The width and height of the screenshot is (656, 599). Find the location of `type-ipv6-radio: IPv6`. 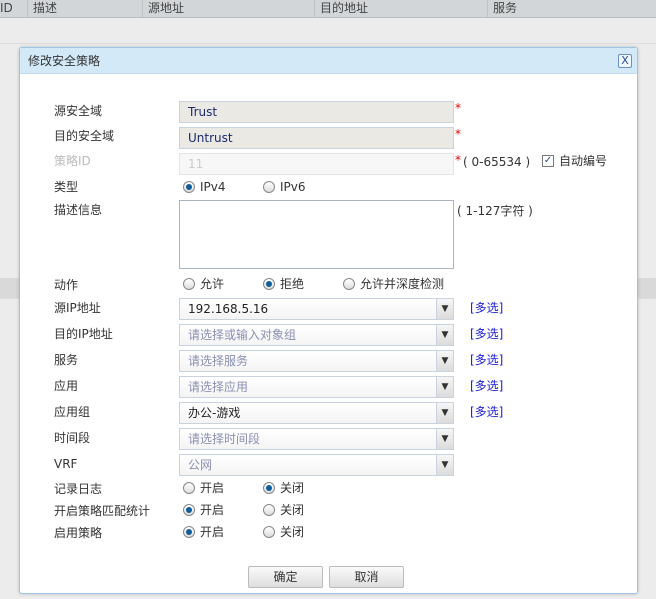

type-ipv6-radio: IPv6 is located at coordinates (284, 187).